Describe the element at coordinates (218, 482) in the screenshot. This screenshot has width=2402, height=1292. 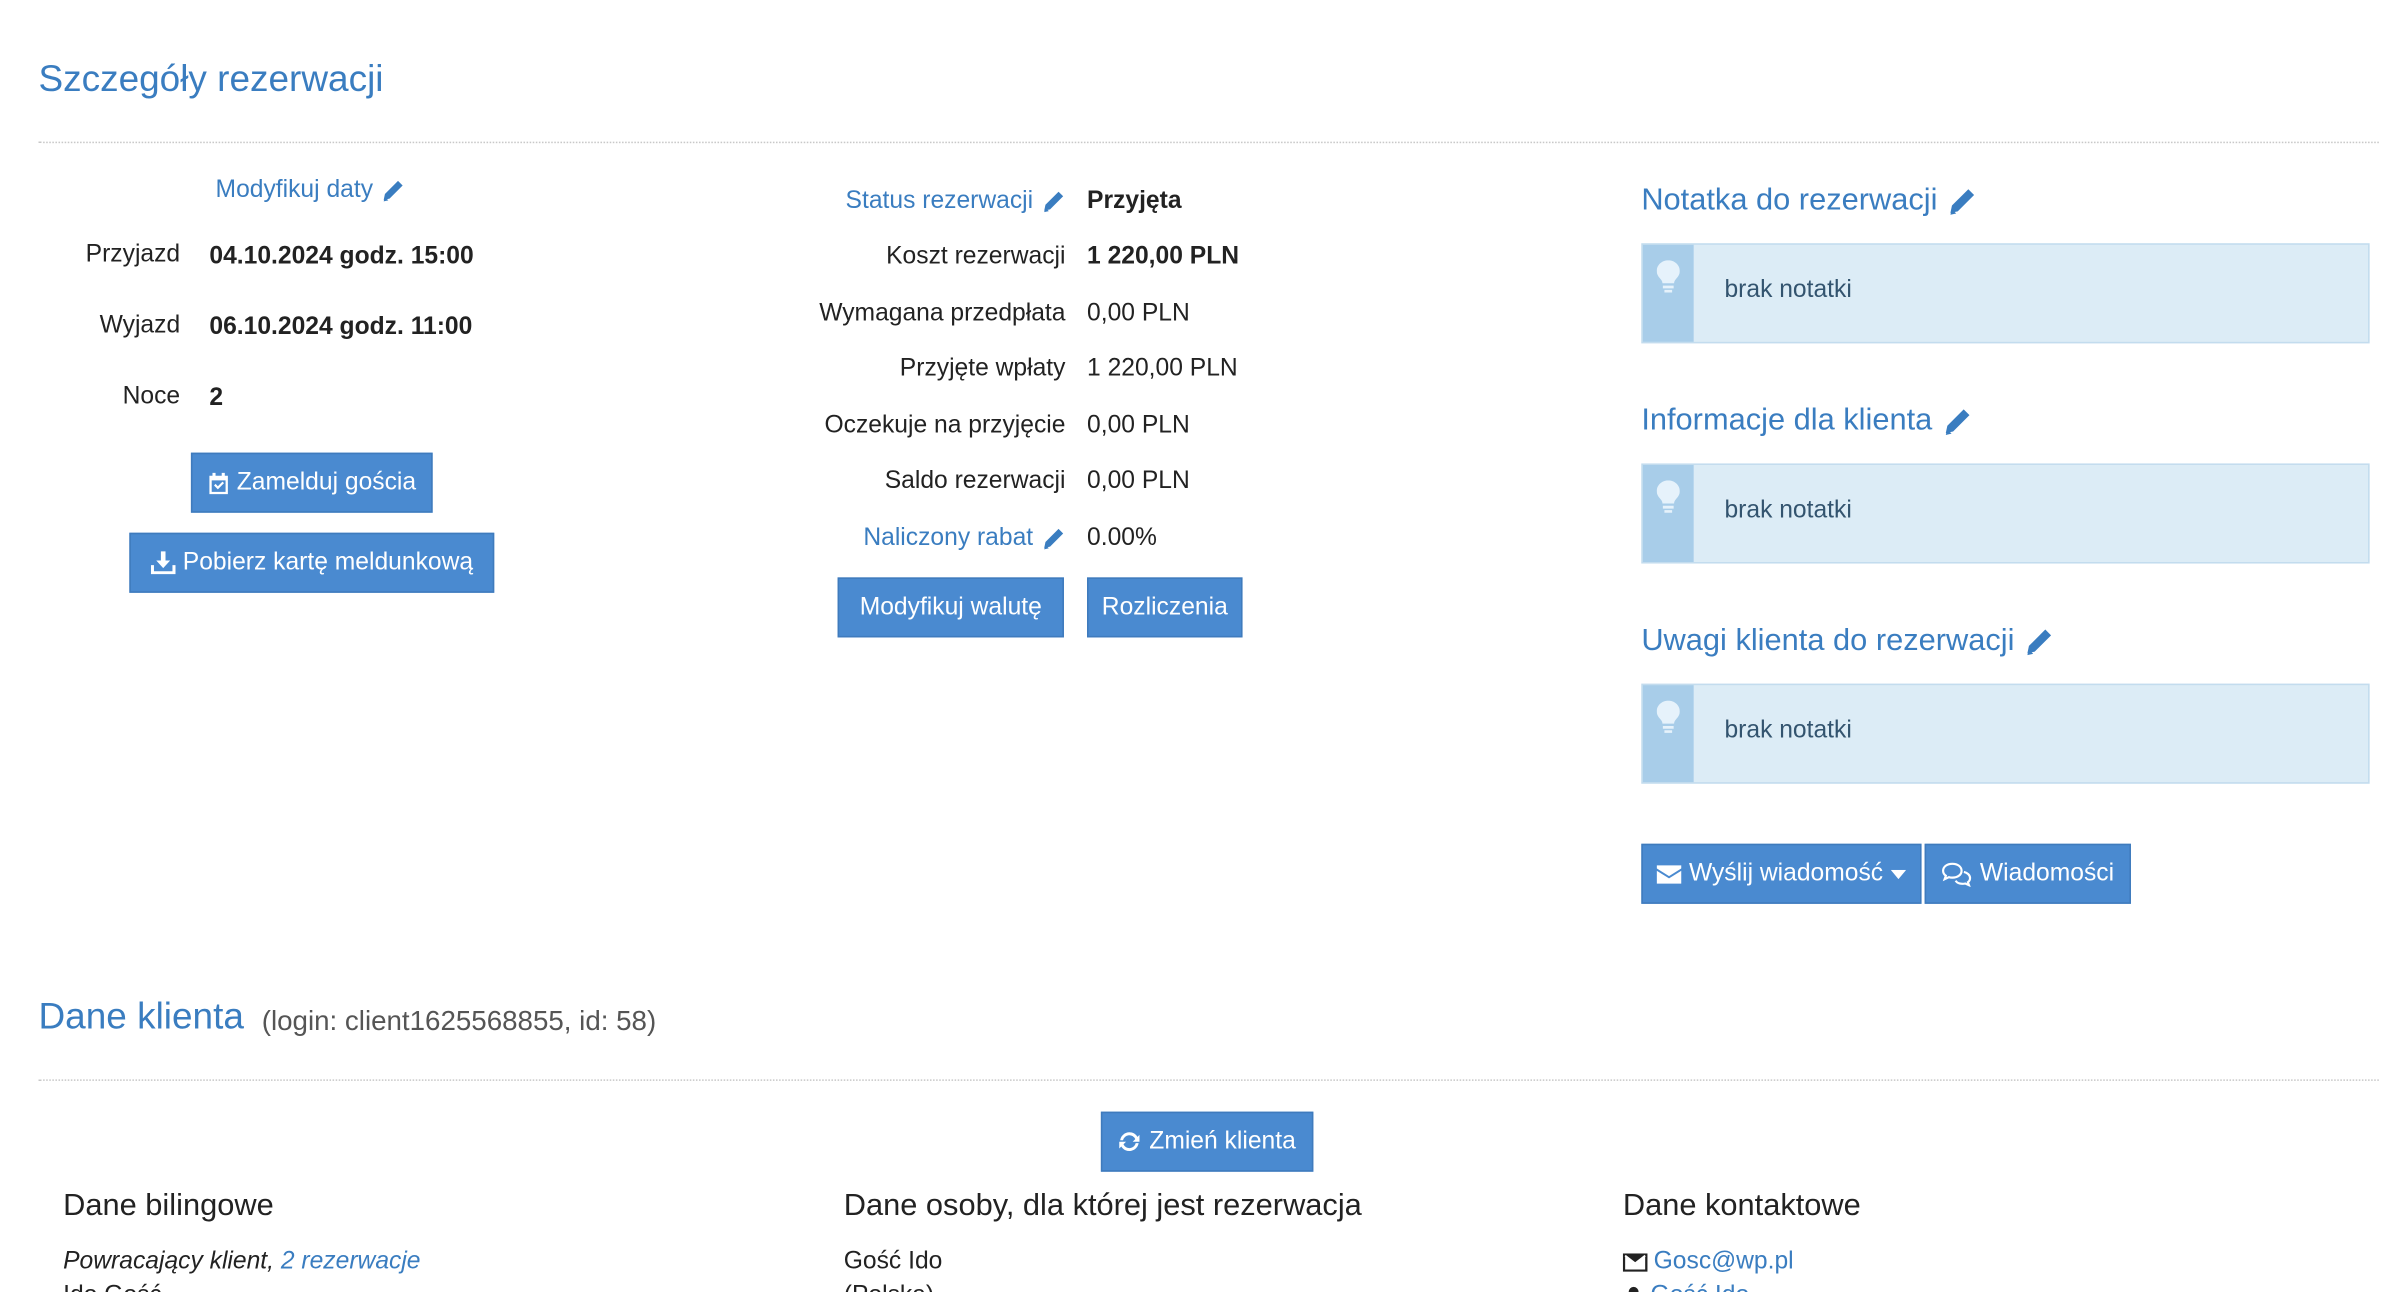
I see `calendar-check-icon` at that location.